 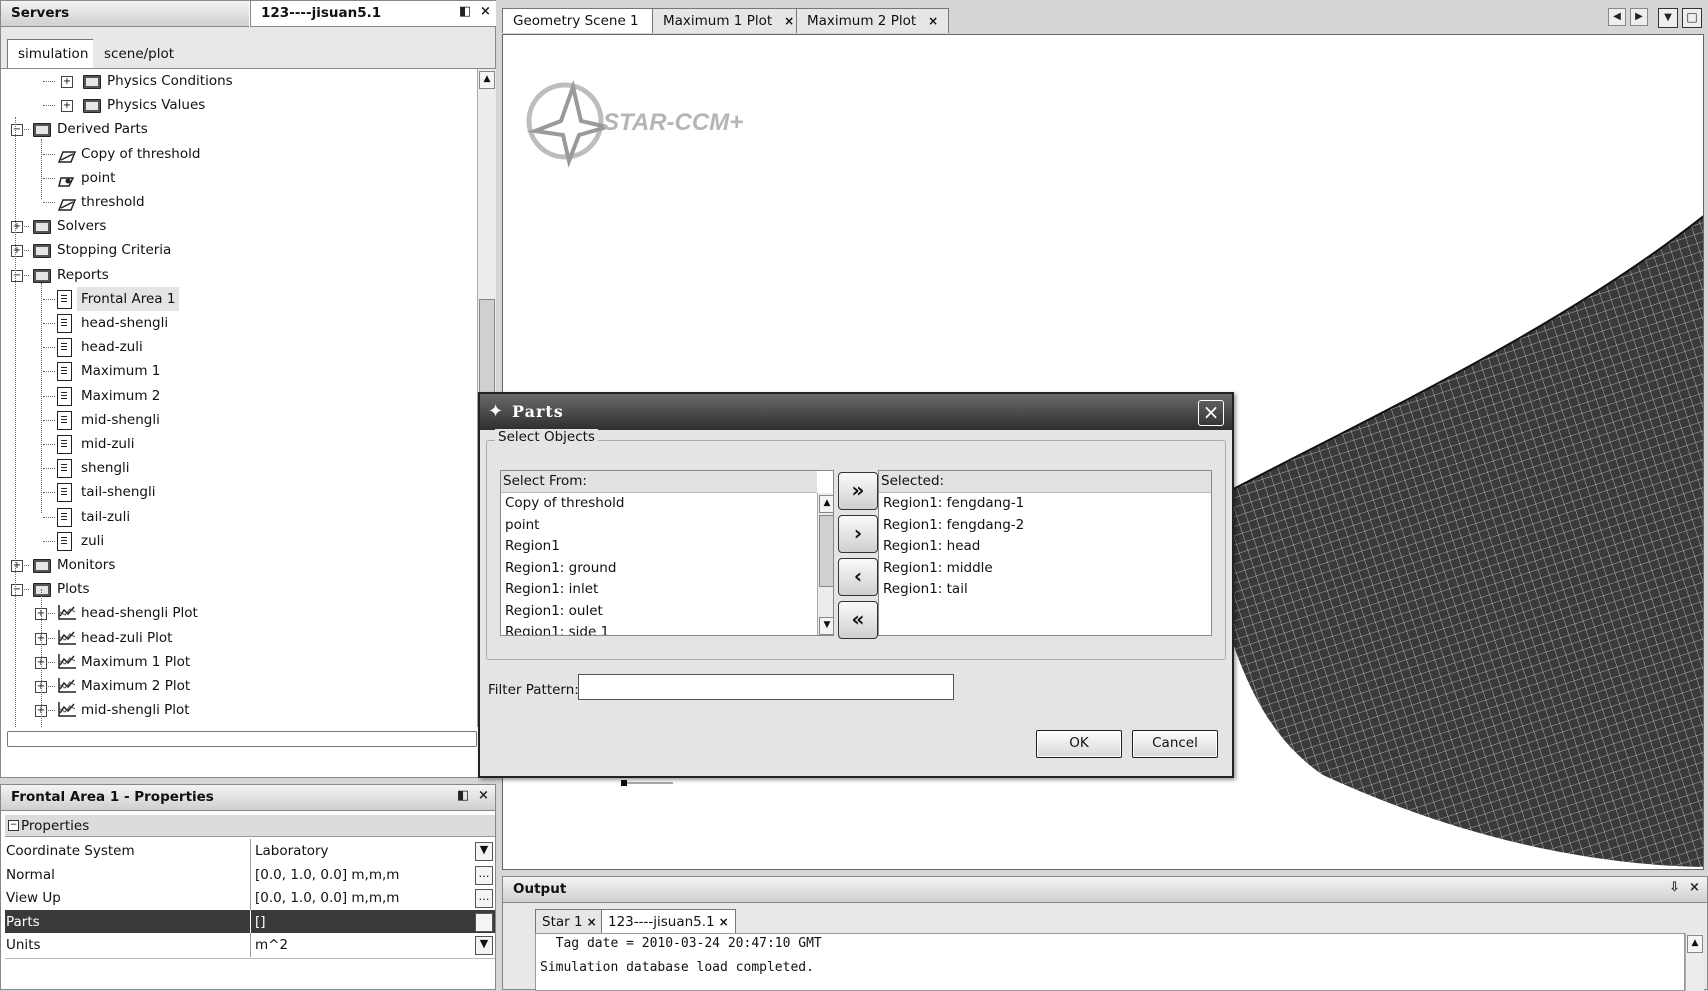 What do you see at coordinates (938, 568) in the screenshot?
I see `selected-item: Region1: middle` at bounding box center [938, 568].